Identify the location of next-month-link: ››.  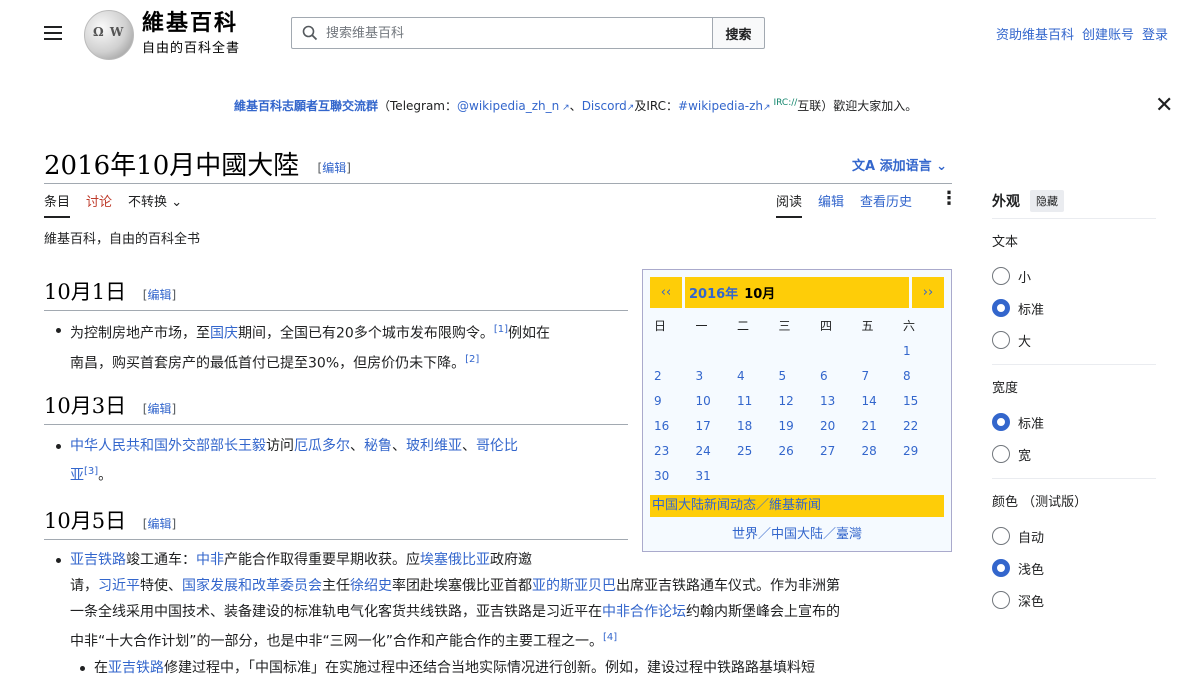
(928, 292).